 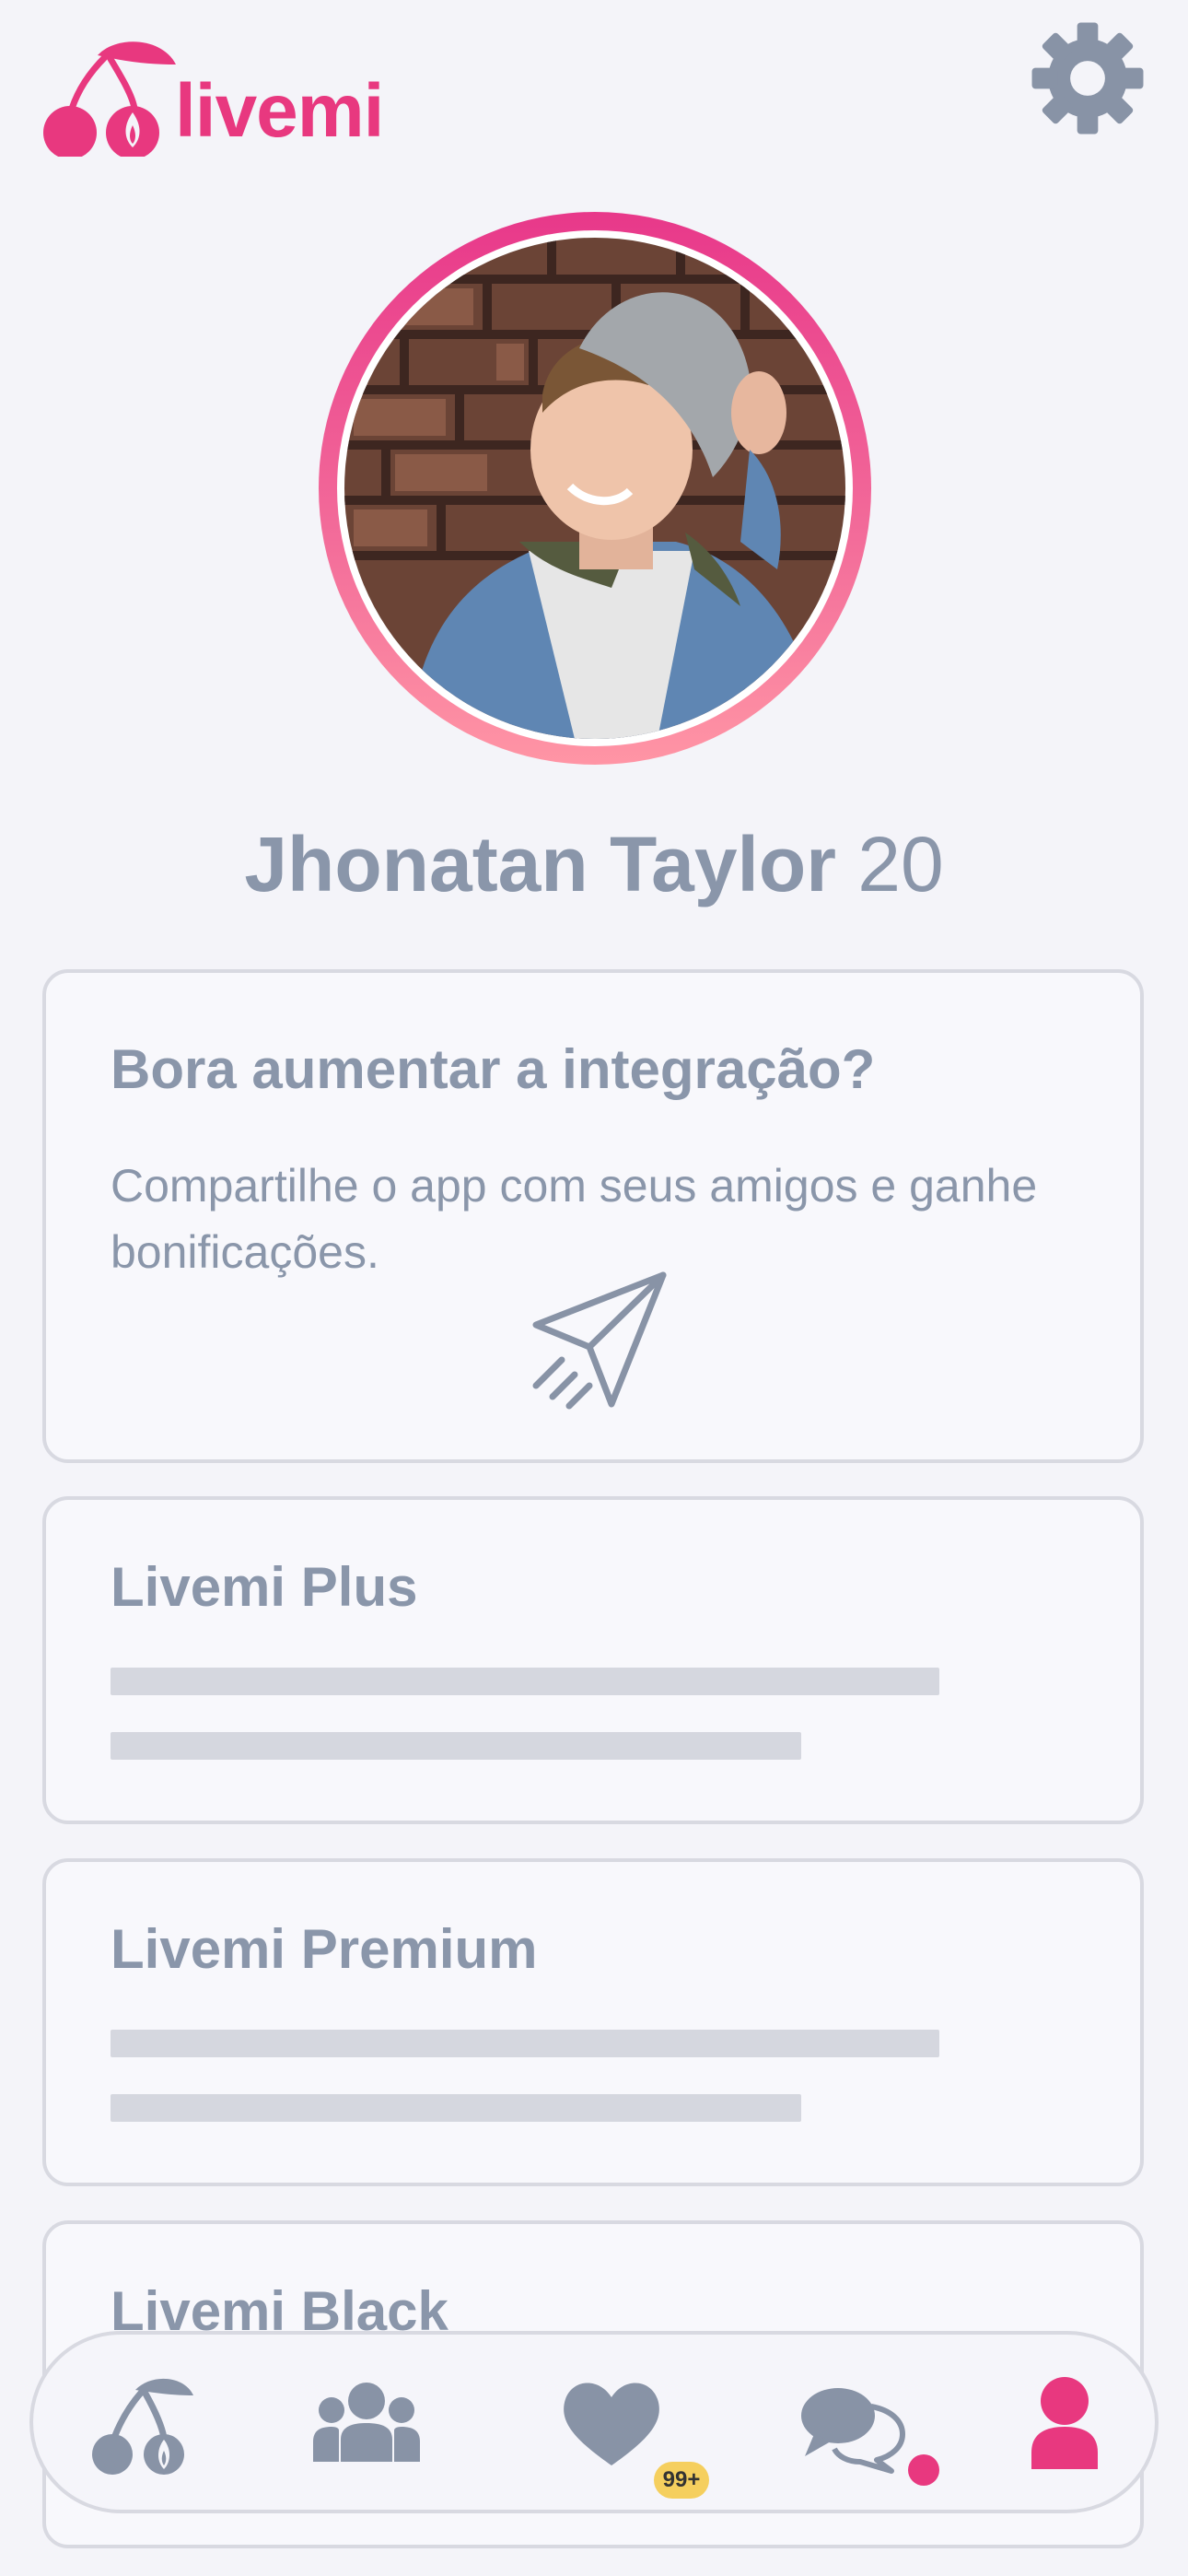 What do you see at coordinates (593, 2022) in the screenshot?
I see `plan-card-premium: Livemi Premium` at bounding box center [593, 2022].